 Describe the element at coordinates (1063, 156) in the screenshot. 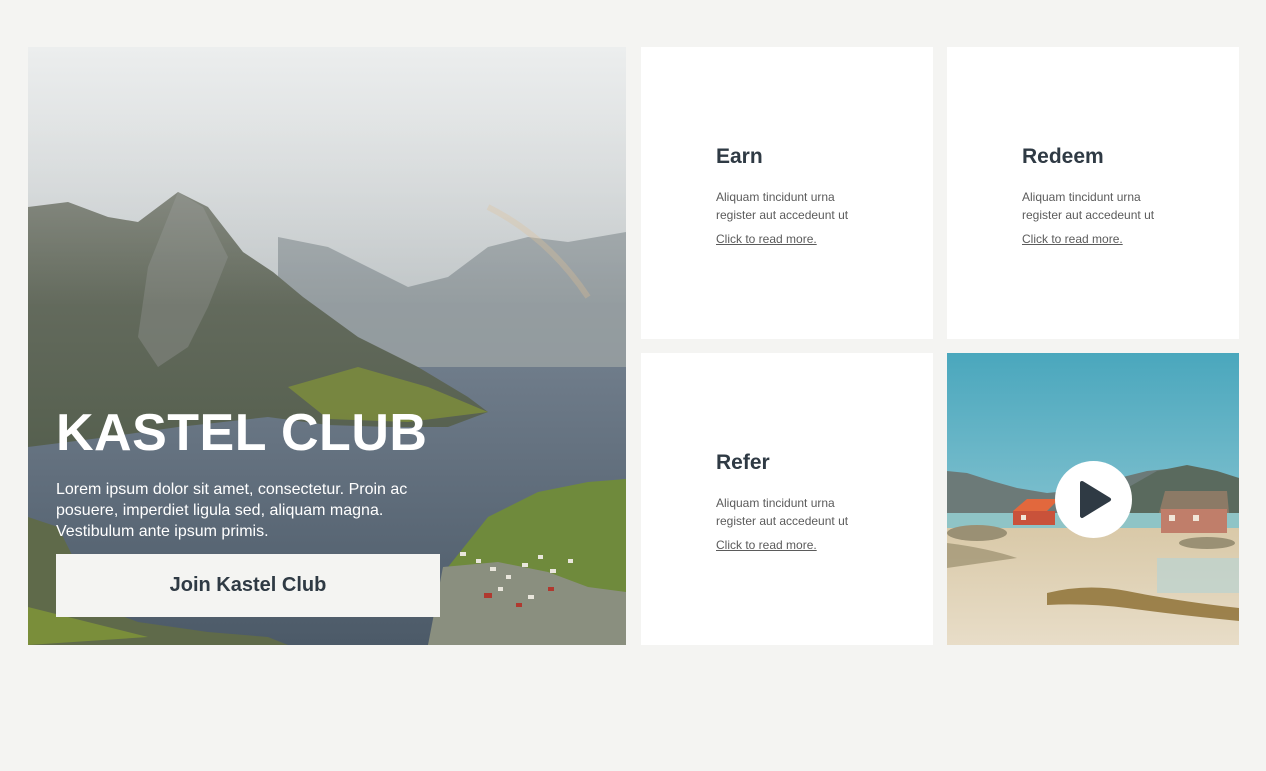

I see `card-title: Redeem` at that location.